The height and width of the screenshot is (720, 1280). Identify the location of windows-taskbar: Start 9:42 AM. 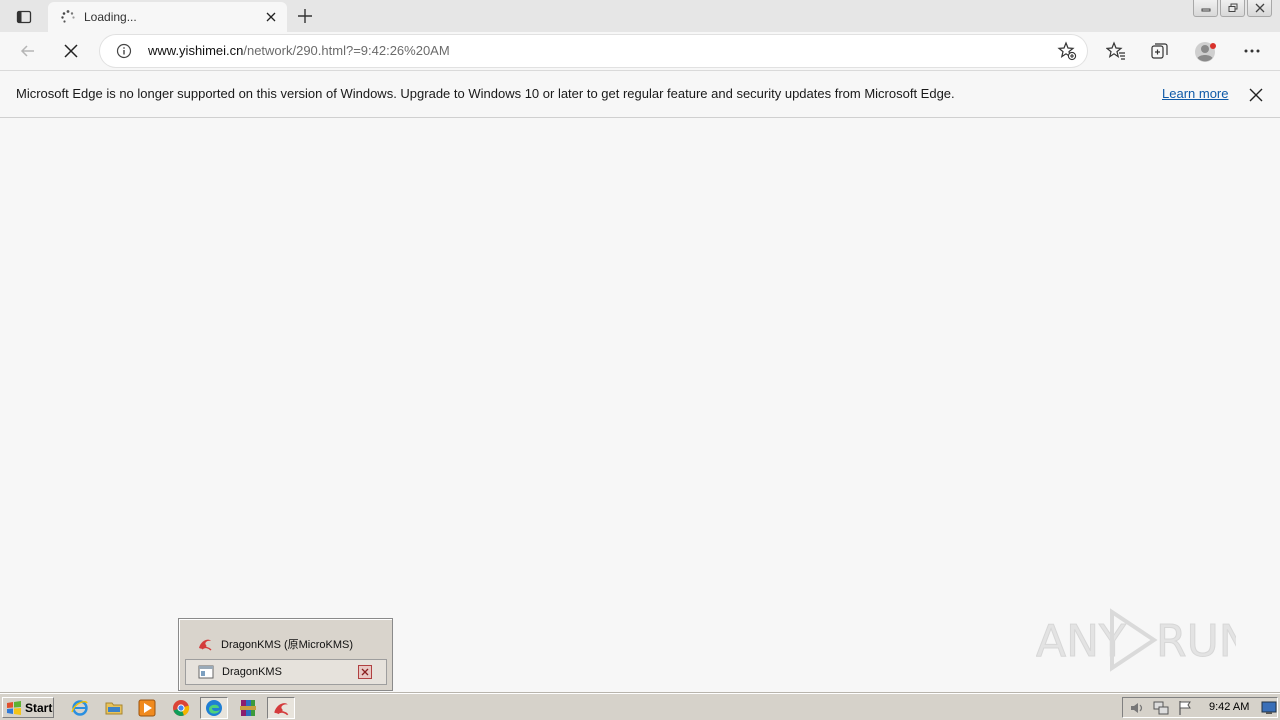
(640, 706).